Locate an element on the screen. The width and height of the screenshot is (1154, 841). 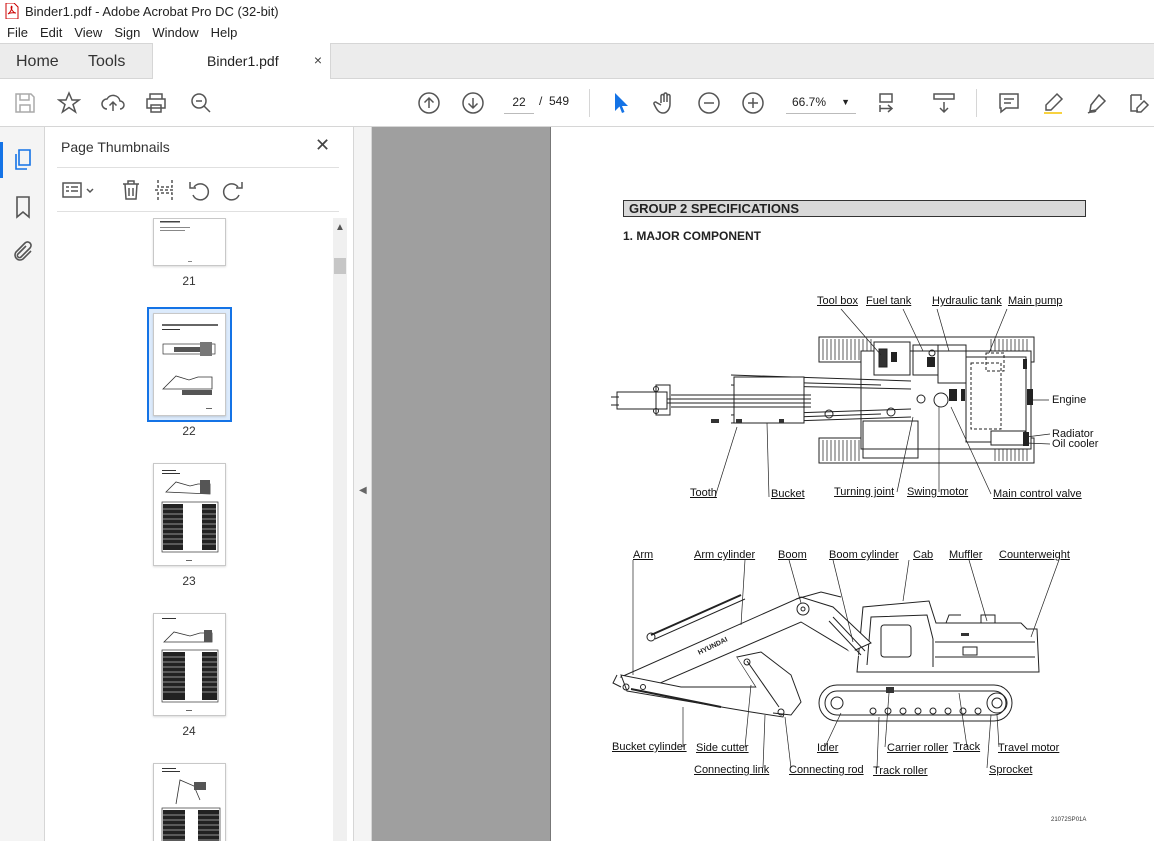
tab-home: Home is located at coordinates (37, 62).